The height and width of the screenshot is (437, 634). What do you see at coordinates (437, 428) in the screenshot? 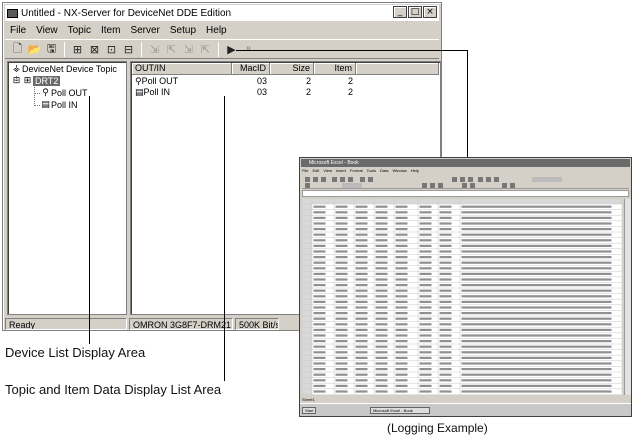
I see `logging-example-caption: (Logging Example)` at bounding box center [437, 428].